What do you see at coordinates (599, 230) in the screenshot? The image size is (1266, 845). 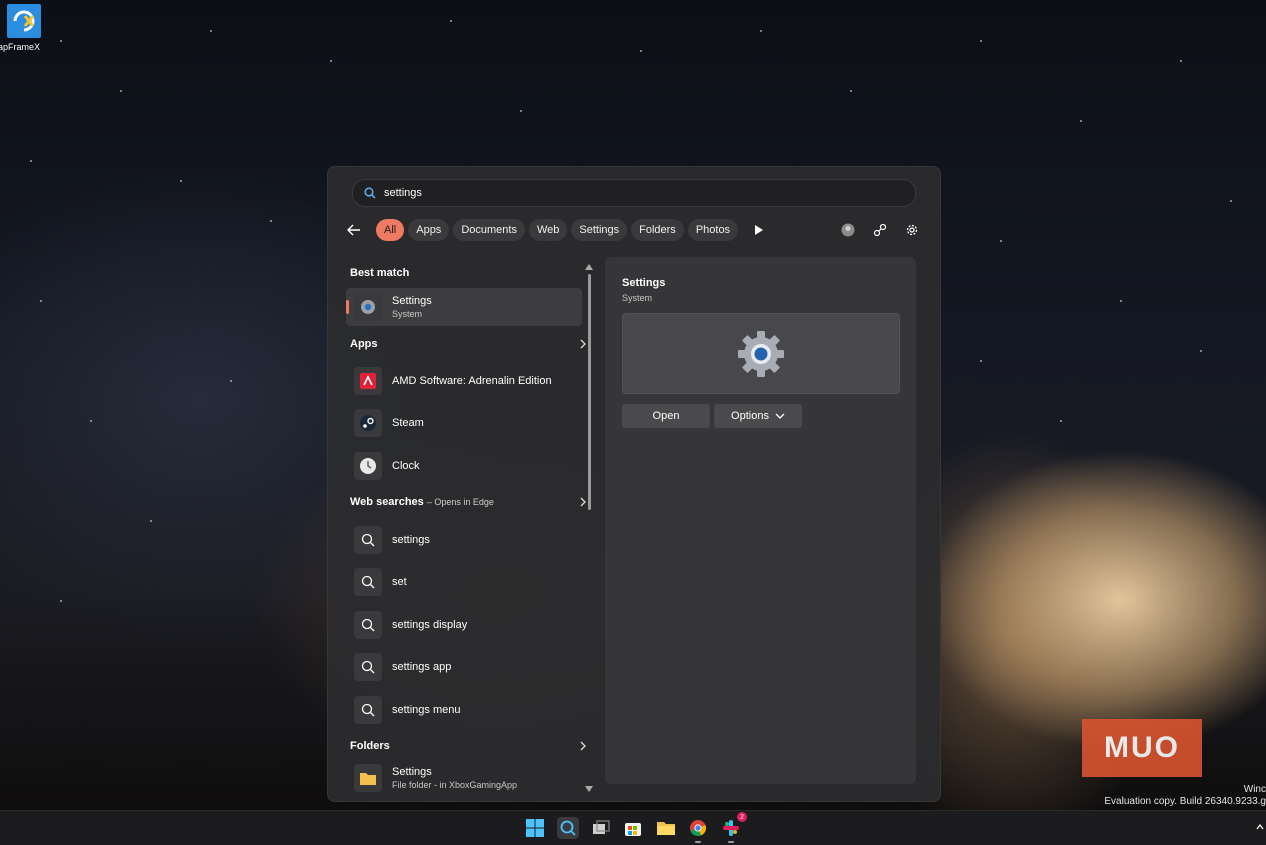 I see `filter-settings: Settings` at bounding box center [599, 230].